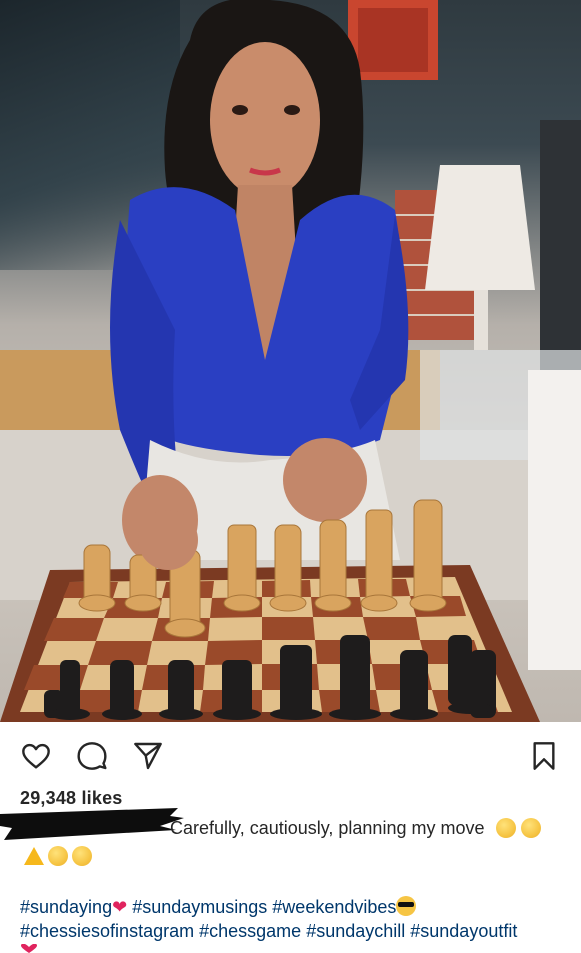 This screenshot has height=953, width=581. What do you see at coordinates (120, 907) in the screenshot?
I see `red-heart-emoji-icon: ❤` at bounding box center [120, 907].